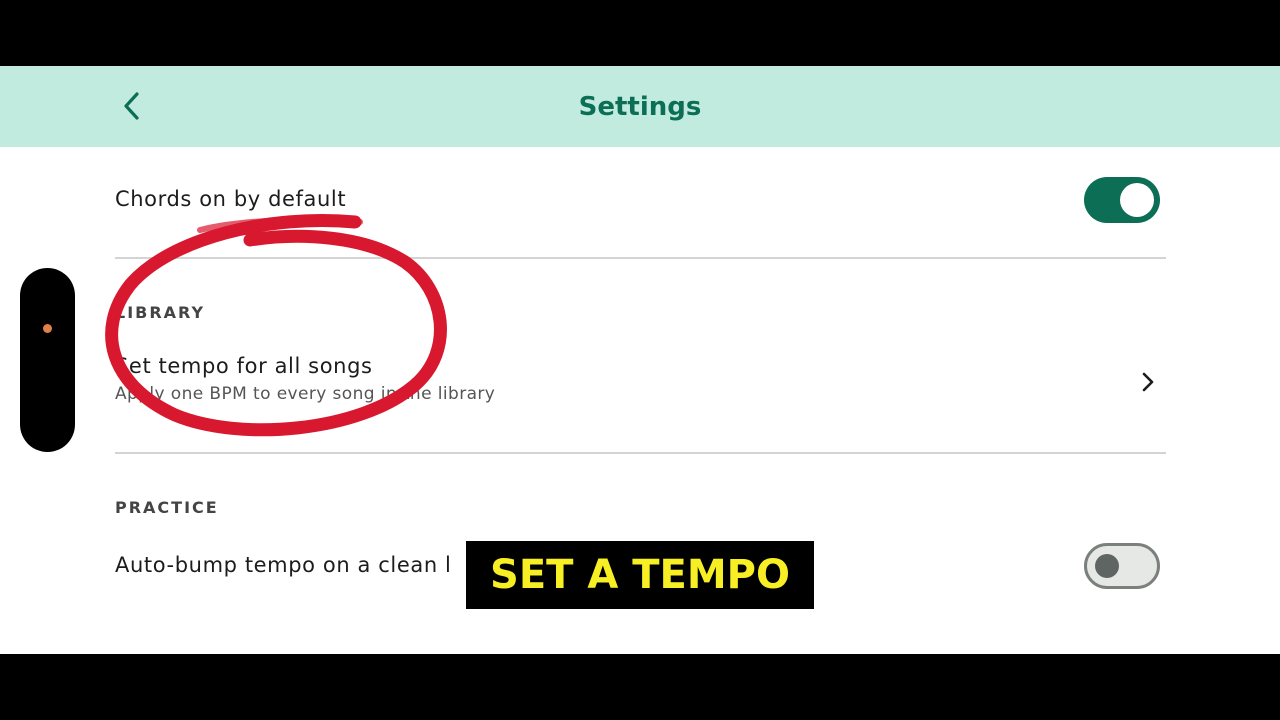 This screenshot has width=1280, height=720. I want to click on app-bar: Settings, so click(640, 106).